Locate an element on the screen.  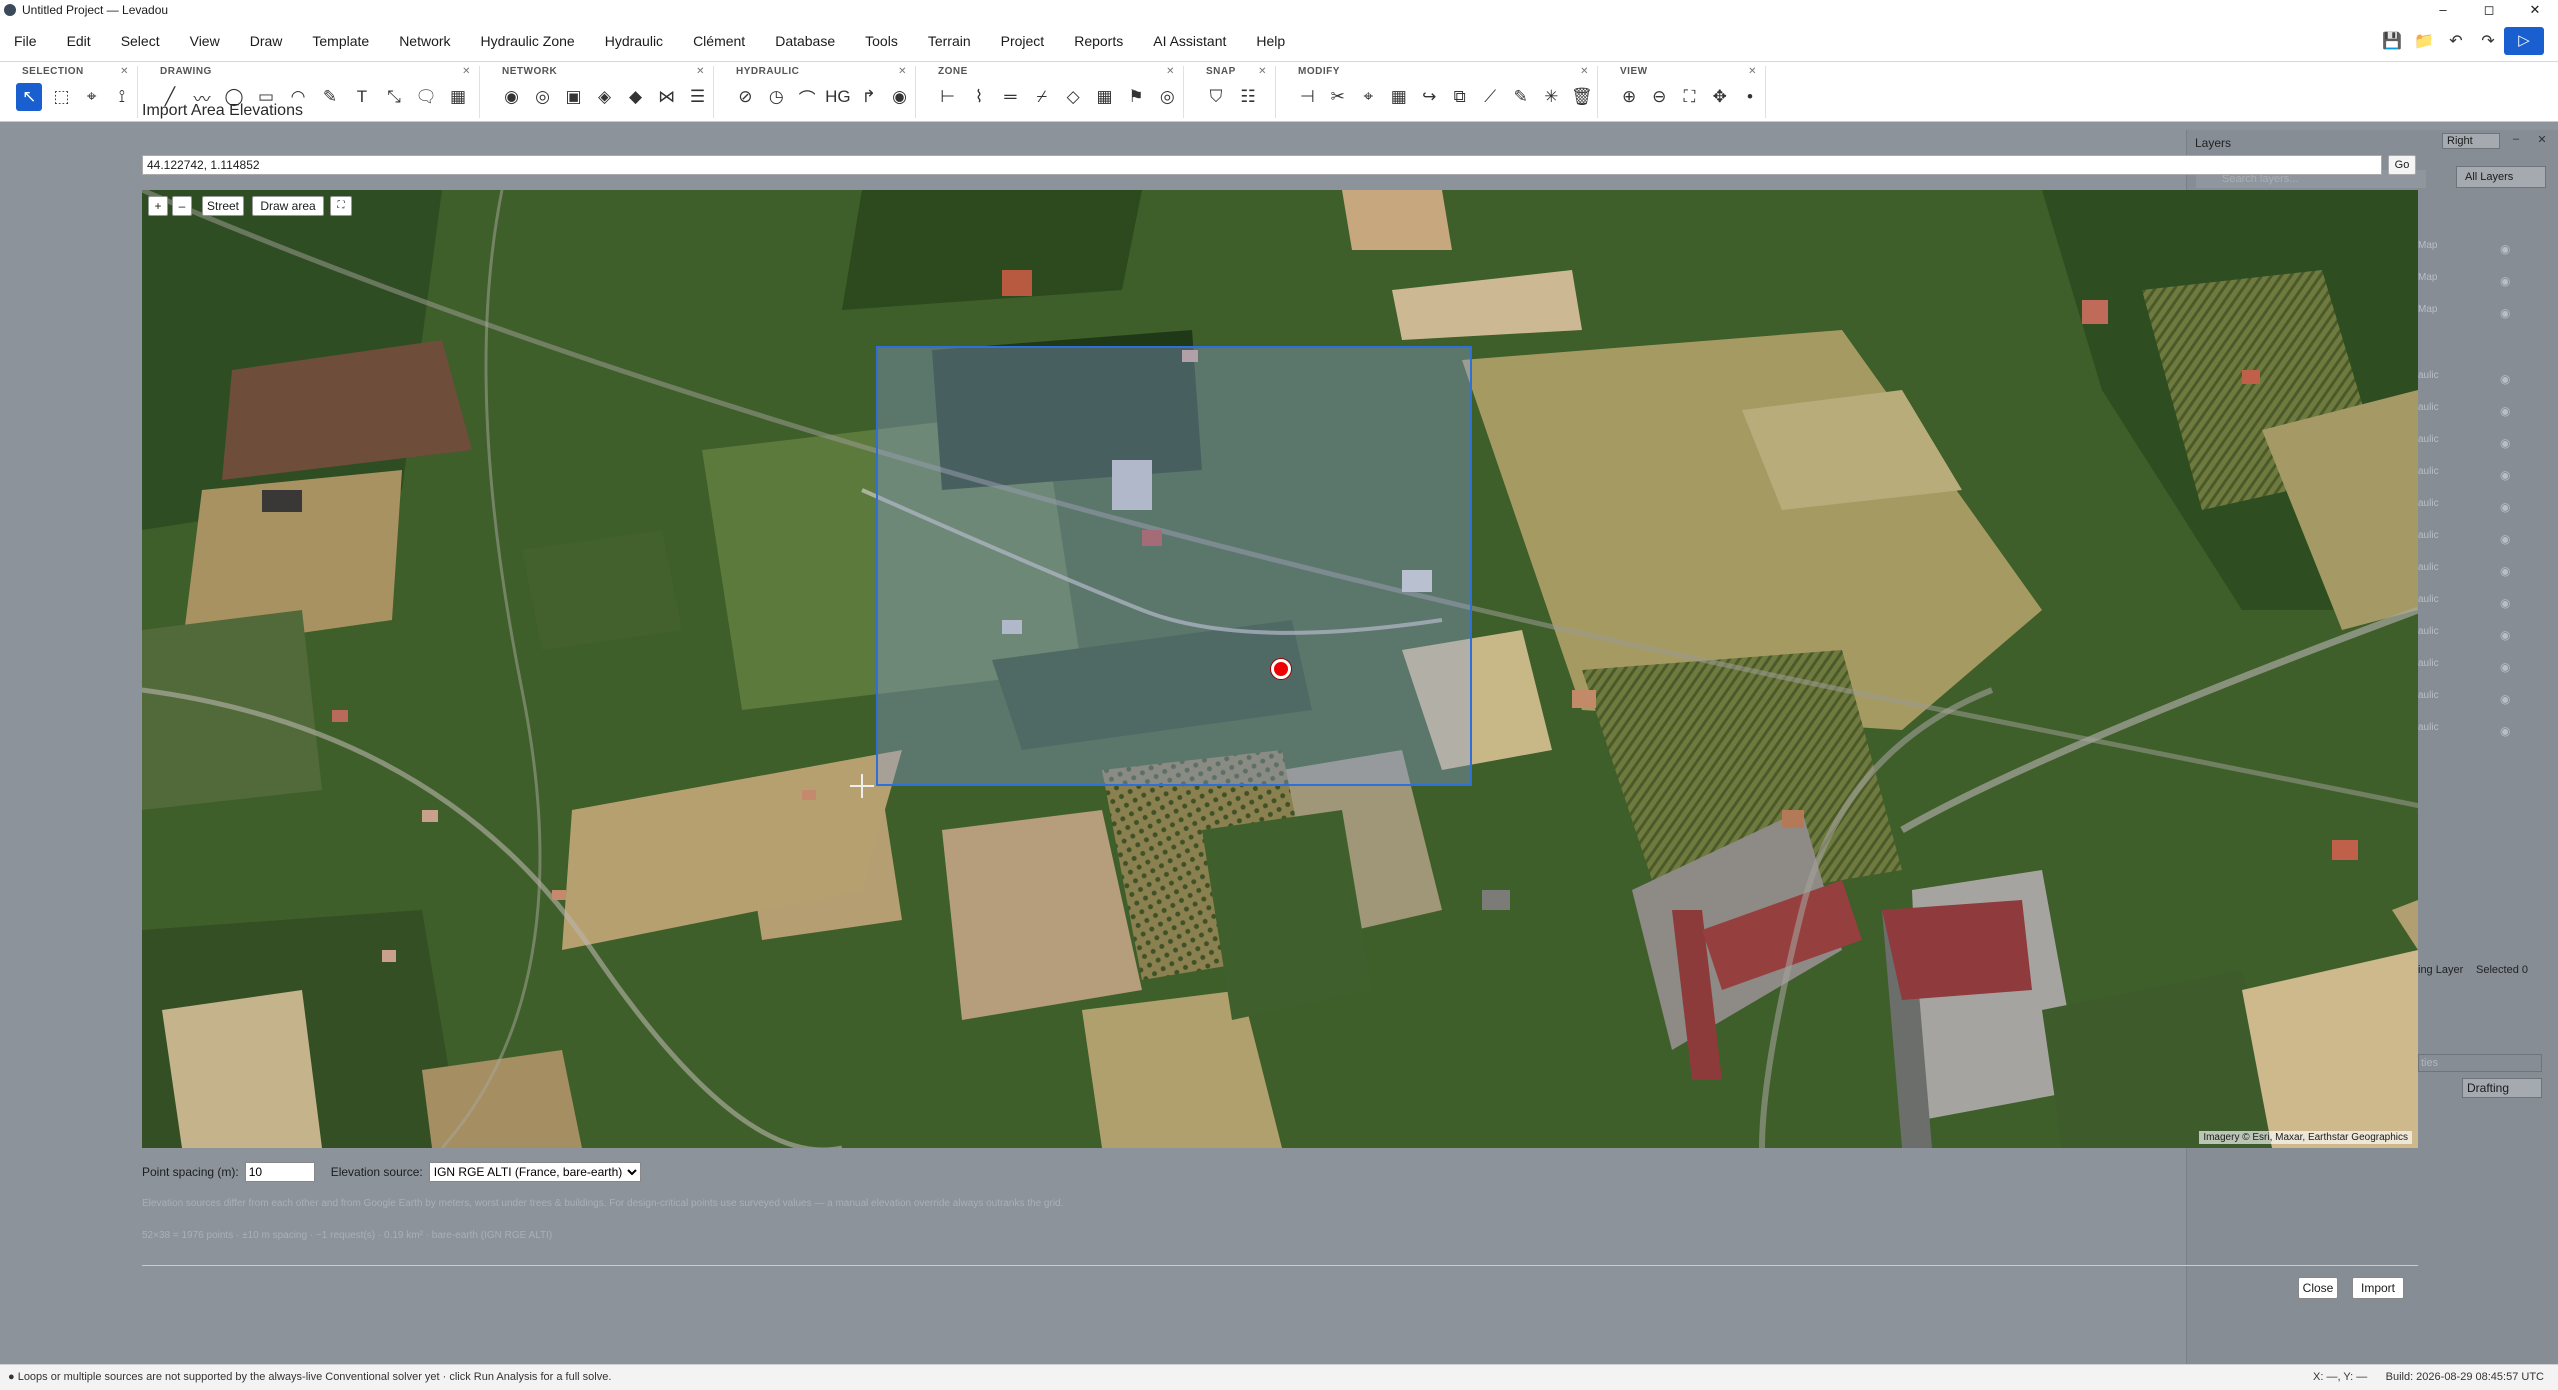
menu-tools: Tools is located at coordinates (881, 41).